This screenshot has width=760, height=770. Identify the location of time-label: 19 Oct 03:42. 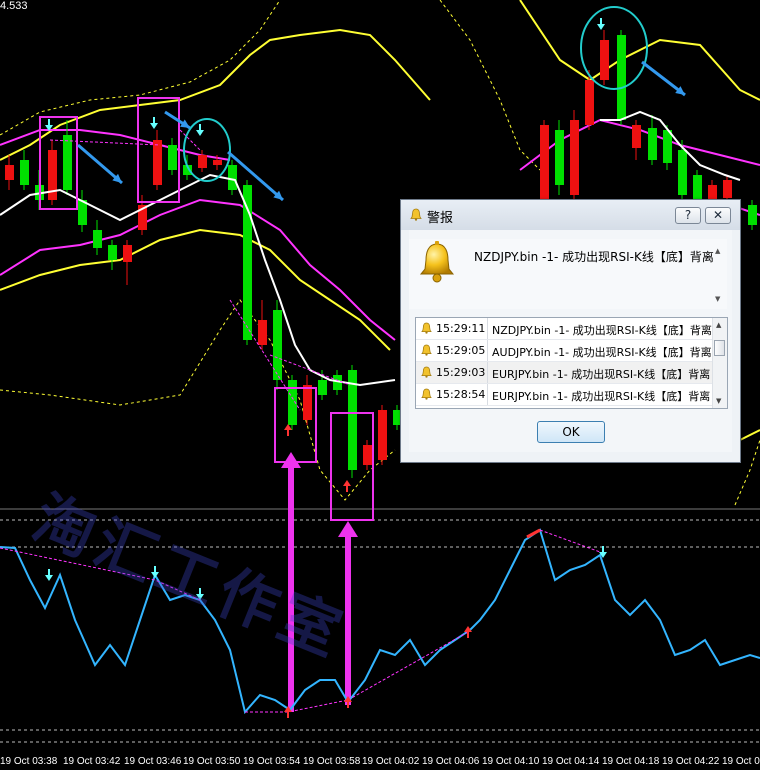
(92, 761).